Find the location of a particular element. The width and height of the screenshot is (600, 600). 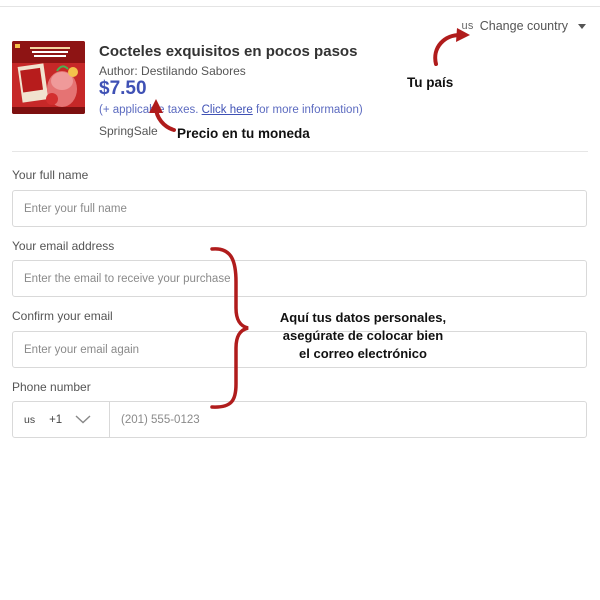

product-price: $7.50 is located at coordinates (123, 88).